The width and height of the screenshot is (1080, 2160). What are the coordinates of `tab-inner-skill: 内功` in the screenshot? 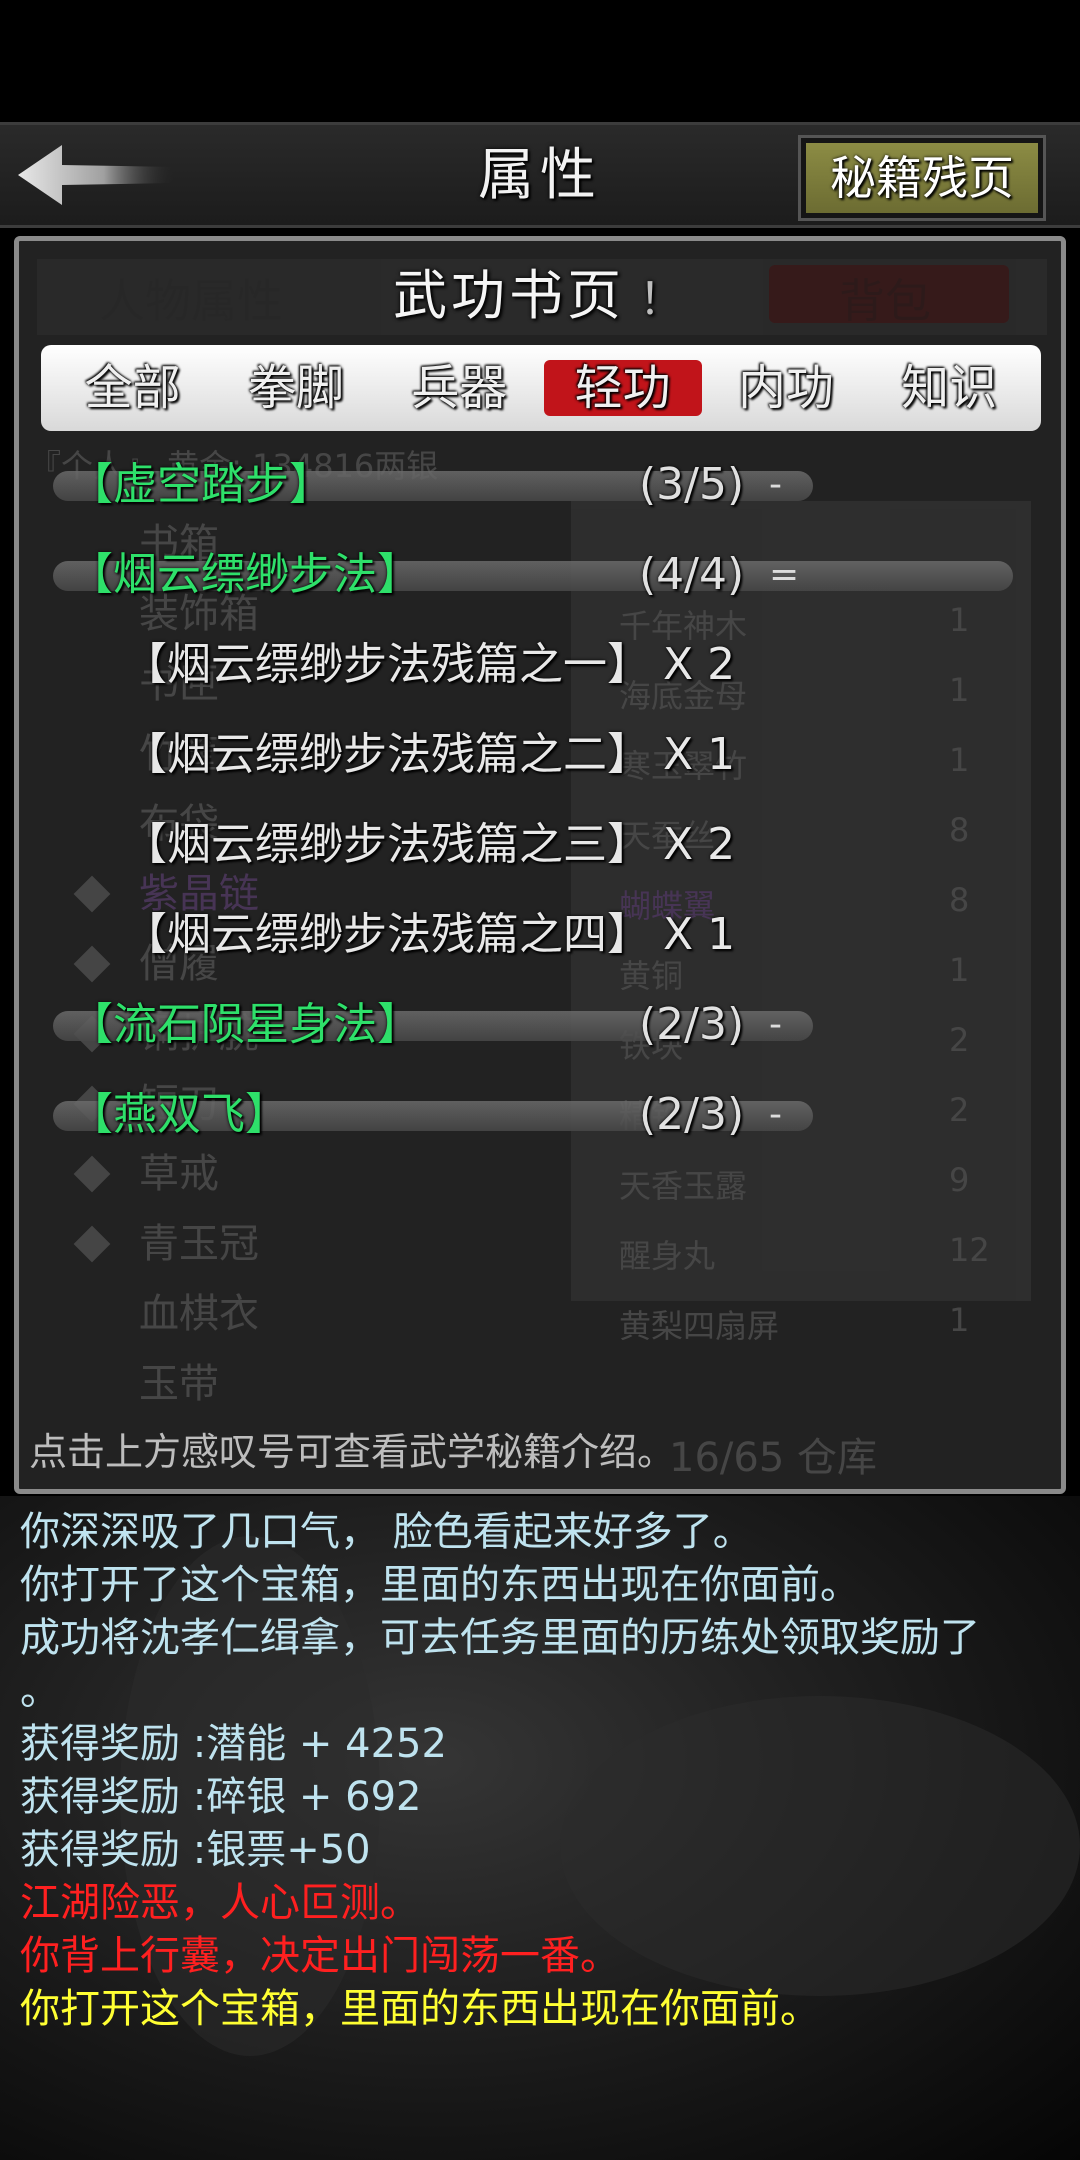 It's located at (786, 388).